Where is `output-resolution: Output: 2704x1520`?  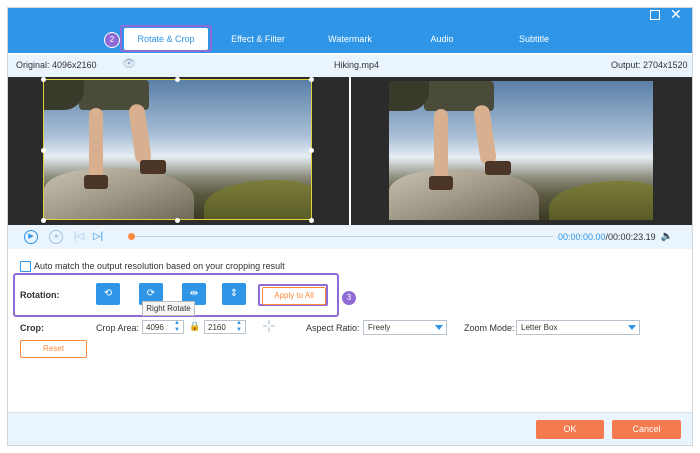
output-resolution: Output: 2704x1520 is located at coordinates (649, 65).